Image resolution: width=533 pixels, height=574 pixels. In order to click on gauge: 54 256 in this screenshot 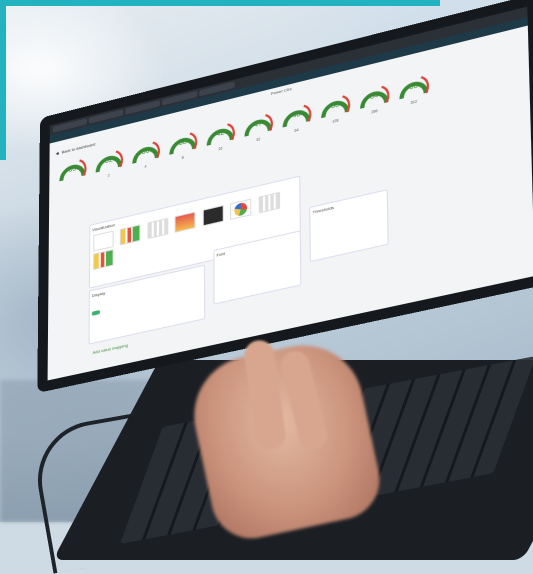, I will do `click(374, 100)`.